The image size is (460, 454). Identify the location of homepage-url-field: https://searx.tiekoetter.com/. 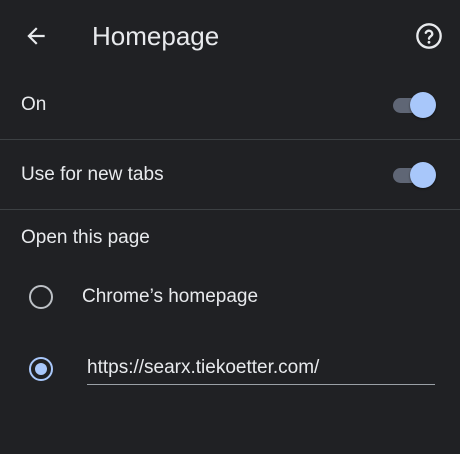
(261, 370).